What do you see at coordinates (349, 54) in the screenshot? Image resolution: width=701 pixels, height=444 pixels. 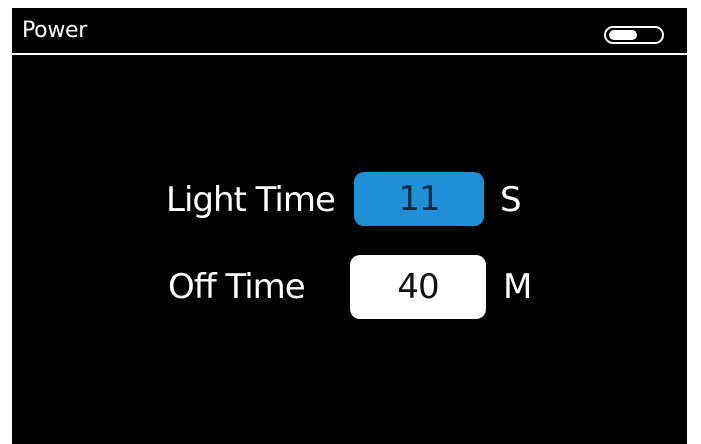 I see `header-divider` at bounding box center [349, 54].